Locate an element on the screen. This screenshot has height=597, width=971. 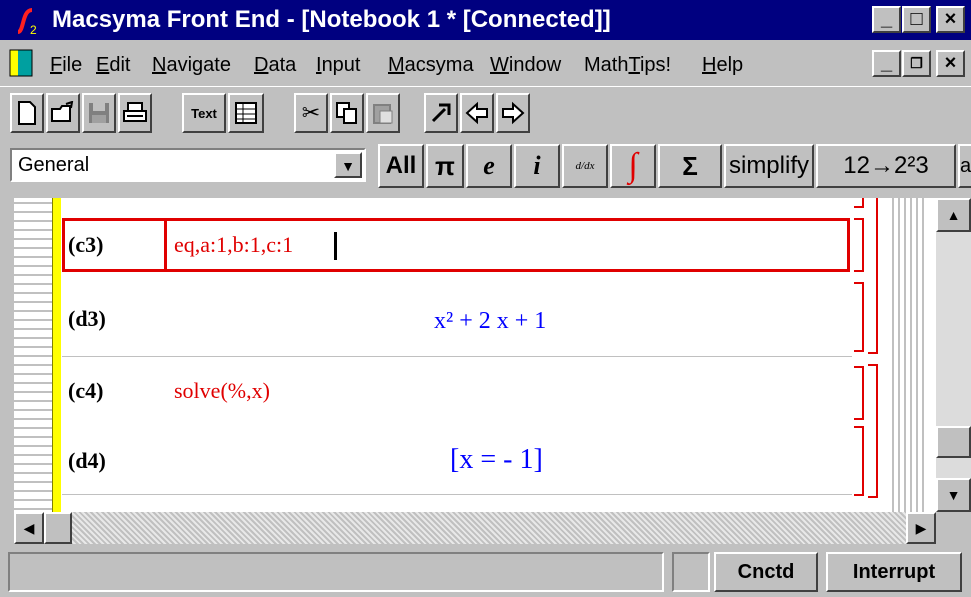
right-arrow-icon is located at coordinates (513, 113).